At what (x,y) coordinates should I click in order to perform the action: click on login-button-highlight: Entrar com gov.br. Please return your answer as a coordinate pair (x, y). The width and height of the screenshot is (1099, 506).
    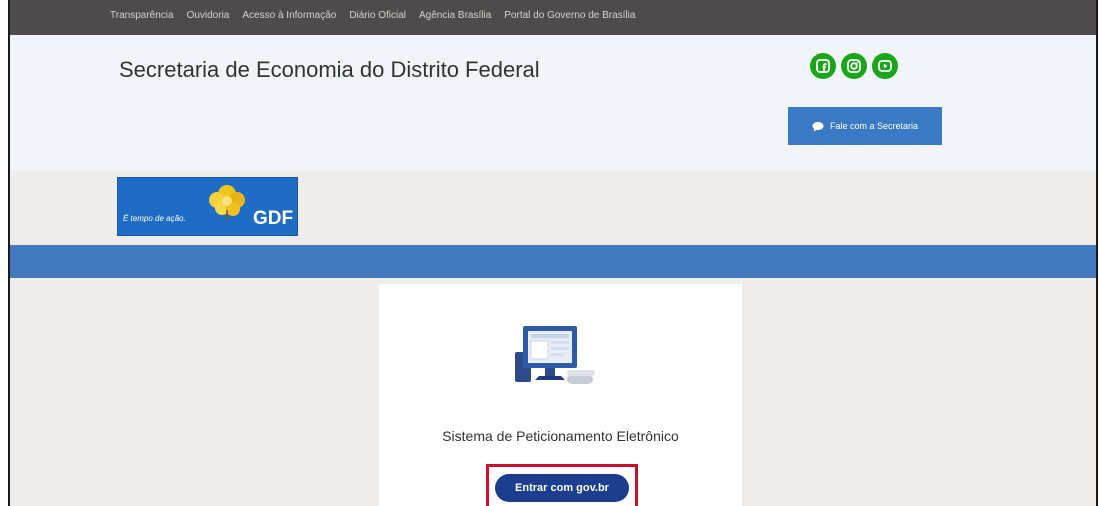
    Looking at the image, I should click on (562, 485).